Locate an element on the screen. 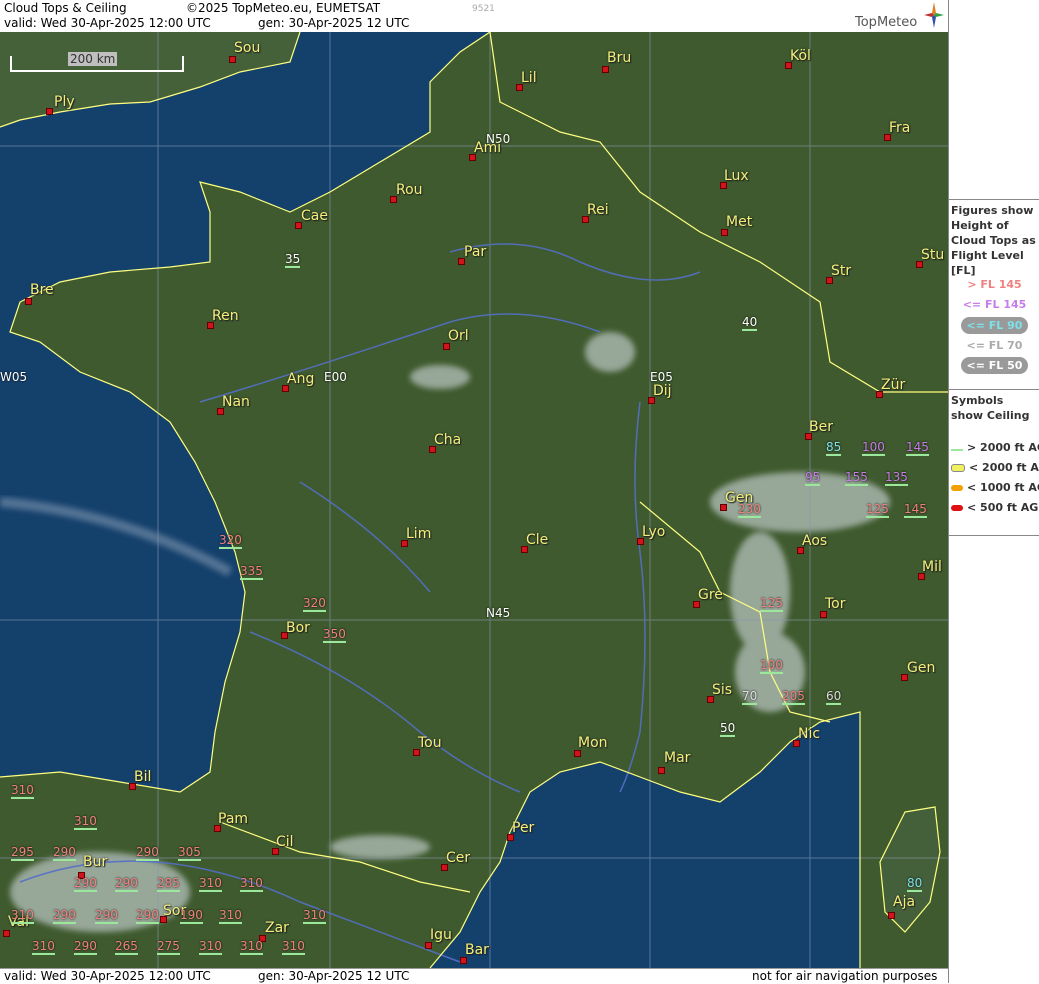 The width and height of the screenshot is (1039, 984). legend-fl-145: <= FL 145 is located at coordinates (994, 304).